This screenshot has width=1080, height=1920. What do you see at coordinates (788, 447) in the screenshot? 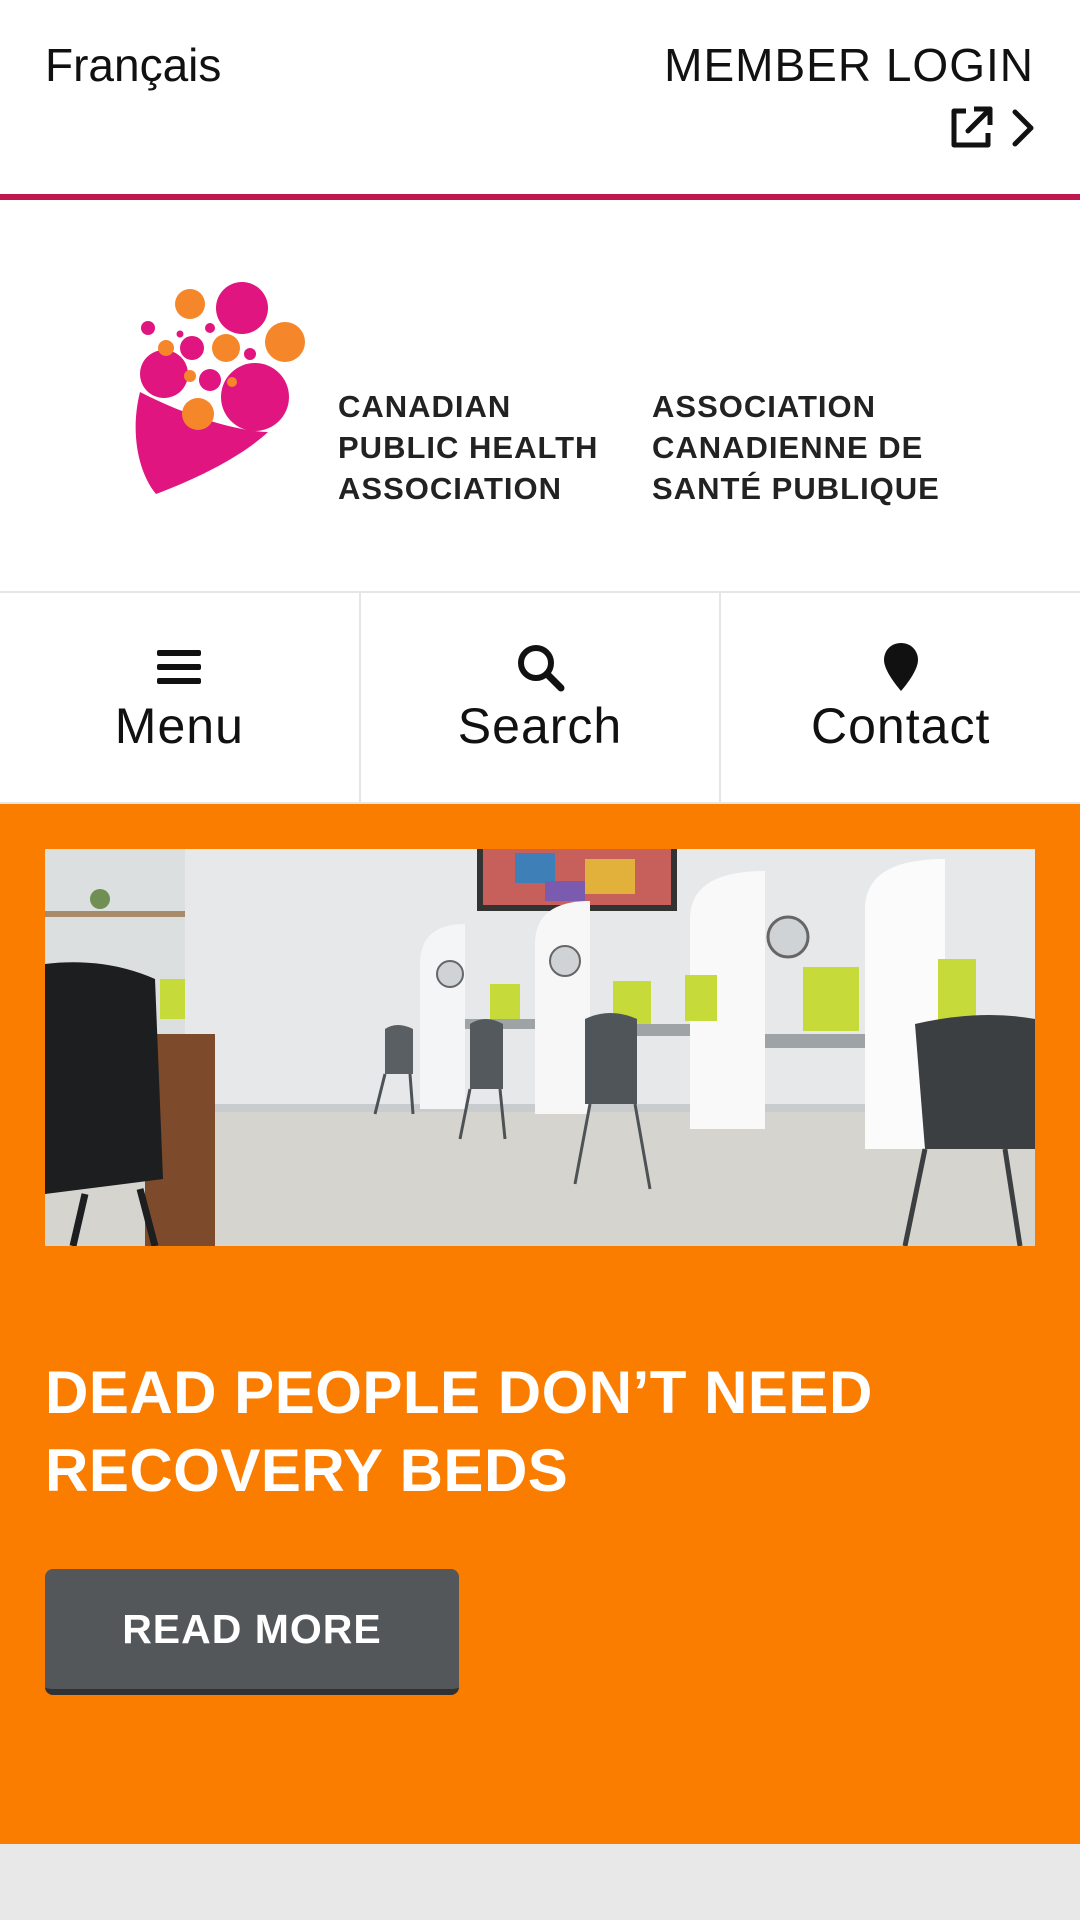
I see `logo-text-line: CANADIENNE DE` at bounding box center [788, 447].